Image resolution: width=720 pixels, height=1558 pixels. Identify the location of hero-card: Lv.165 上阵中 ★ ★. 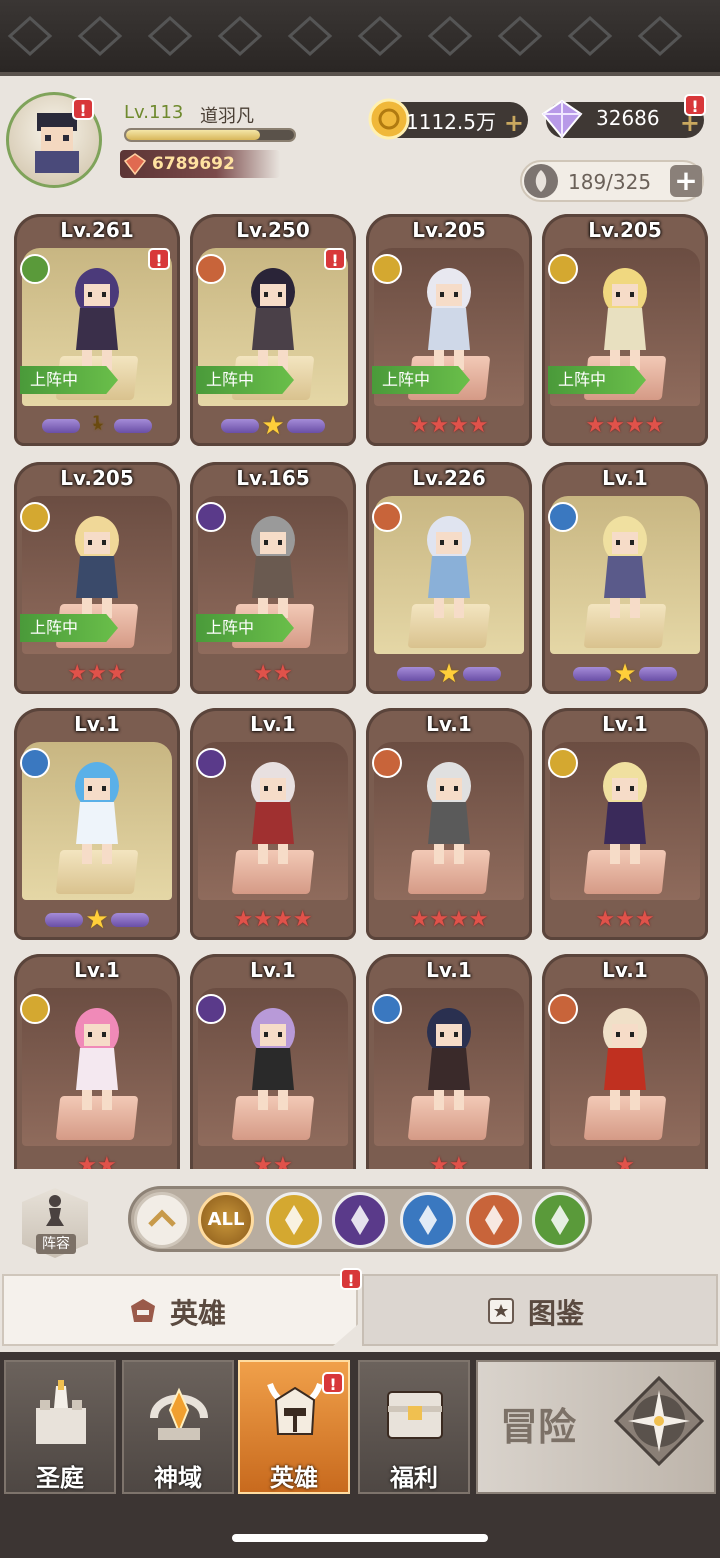
(273, 578).